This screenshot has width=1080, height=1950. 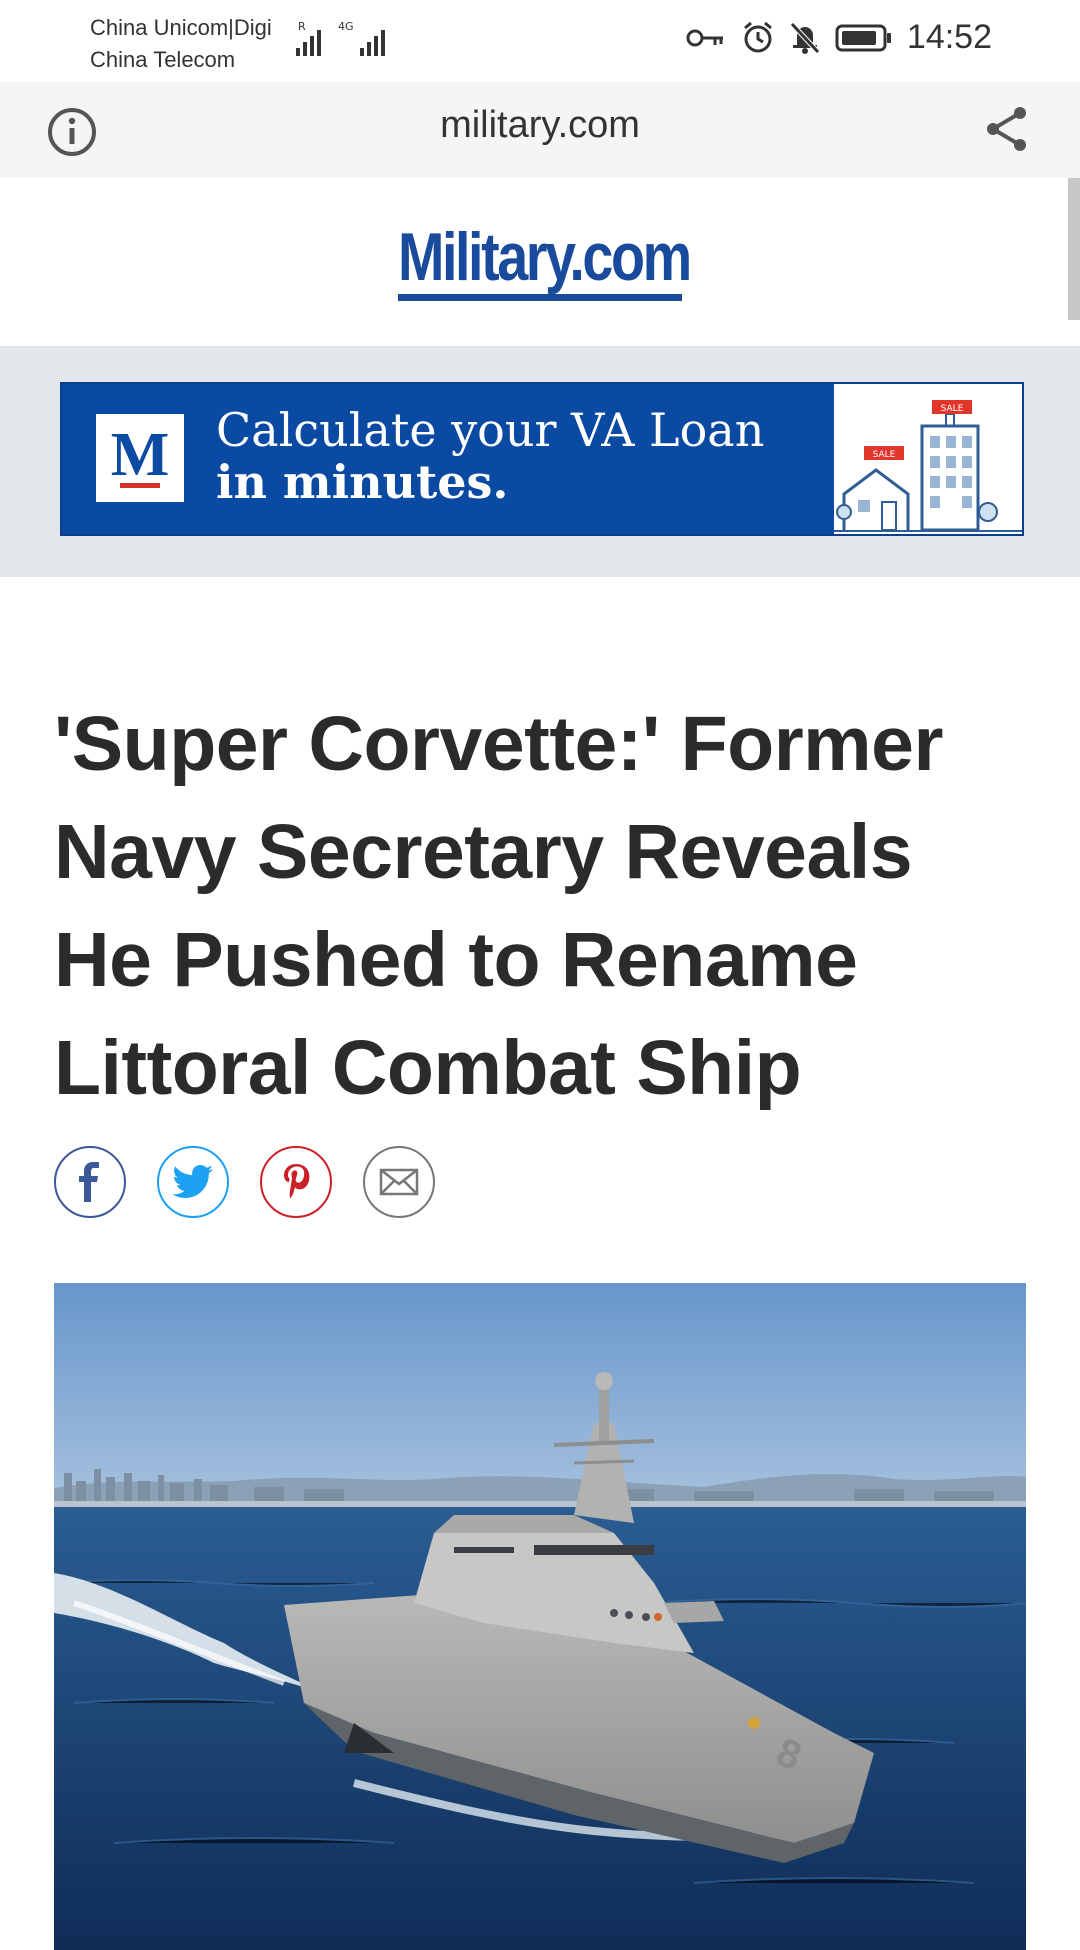 I want to click on carrier-2: China Telecom, so click(x=163, y=59).